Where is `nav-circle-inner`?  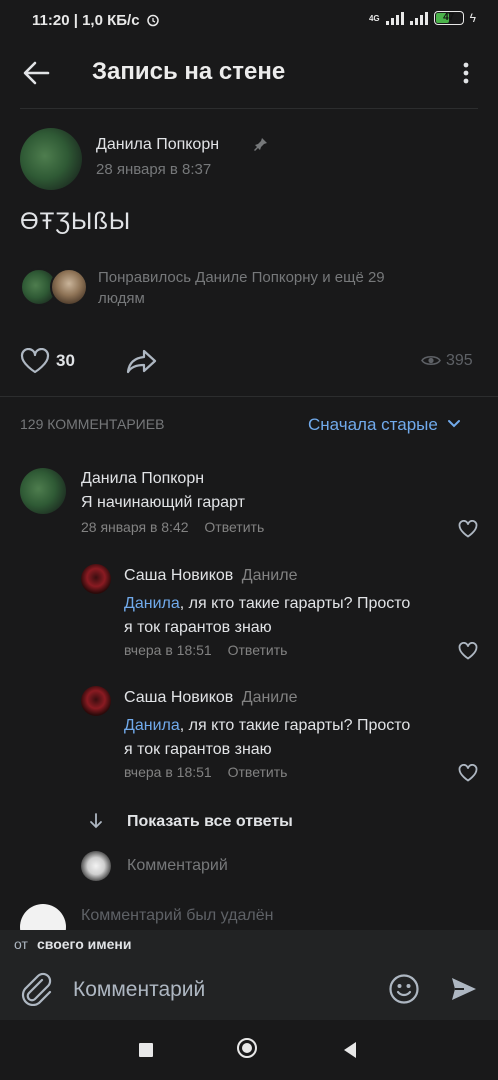
nav-circle-inner is located at coordinates (247, 1048).